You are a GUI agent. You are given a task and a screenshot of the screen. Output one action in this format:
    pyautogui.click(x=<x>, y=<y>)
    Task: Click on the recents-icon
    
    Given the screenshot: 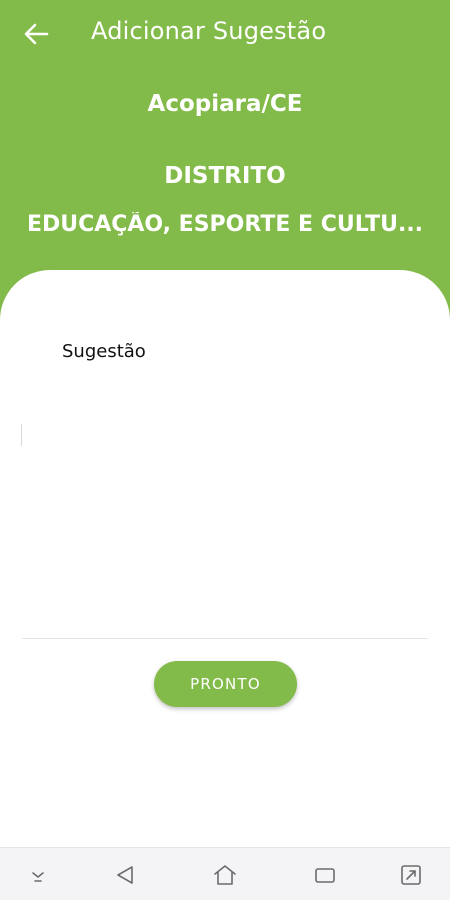 What is the action you would take?
    pyautogui.click(x=325, y=875)
    